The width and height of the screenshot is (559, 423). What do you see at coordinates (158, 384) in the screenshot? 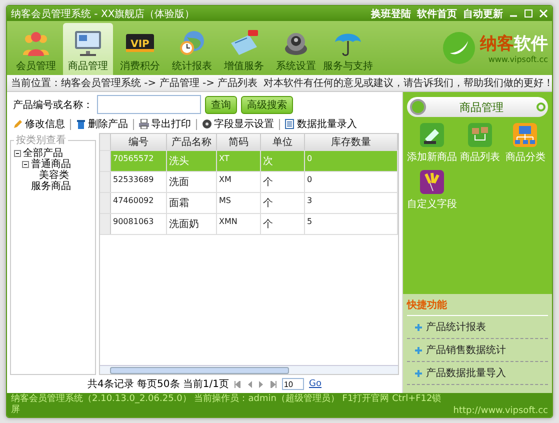
I see `record-summary: 共4条记录 每页50条 当前1/1页` at bounding box center [158, 384].